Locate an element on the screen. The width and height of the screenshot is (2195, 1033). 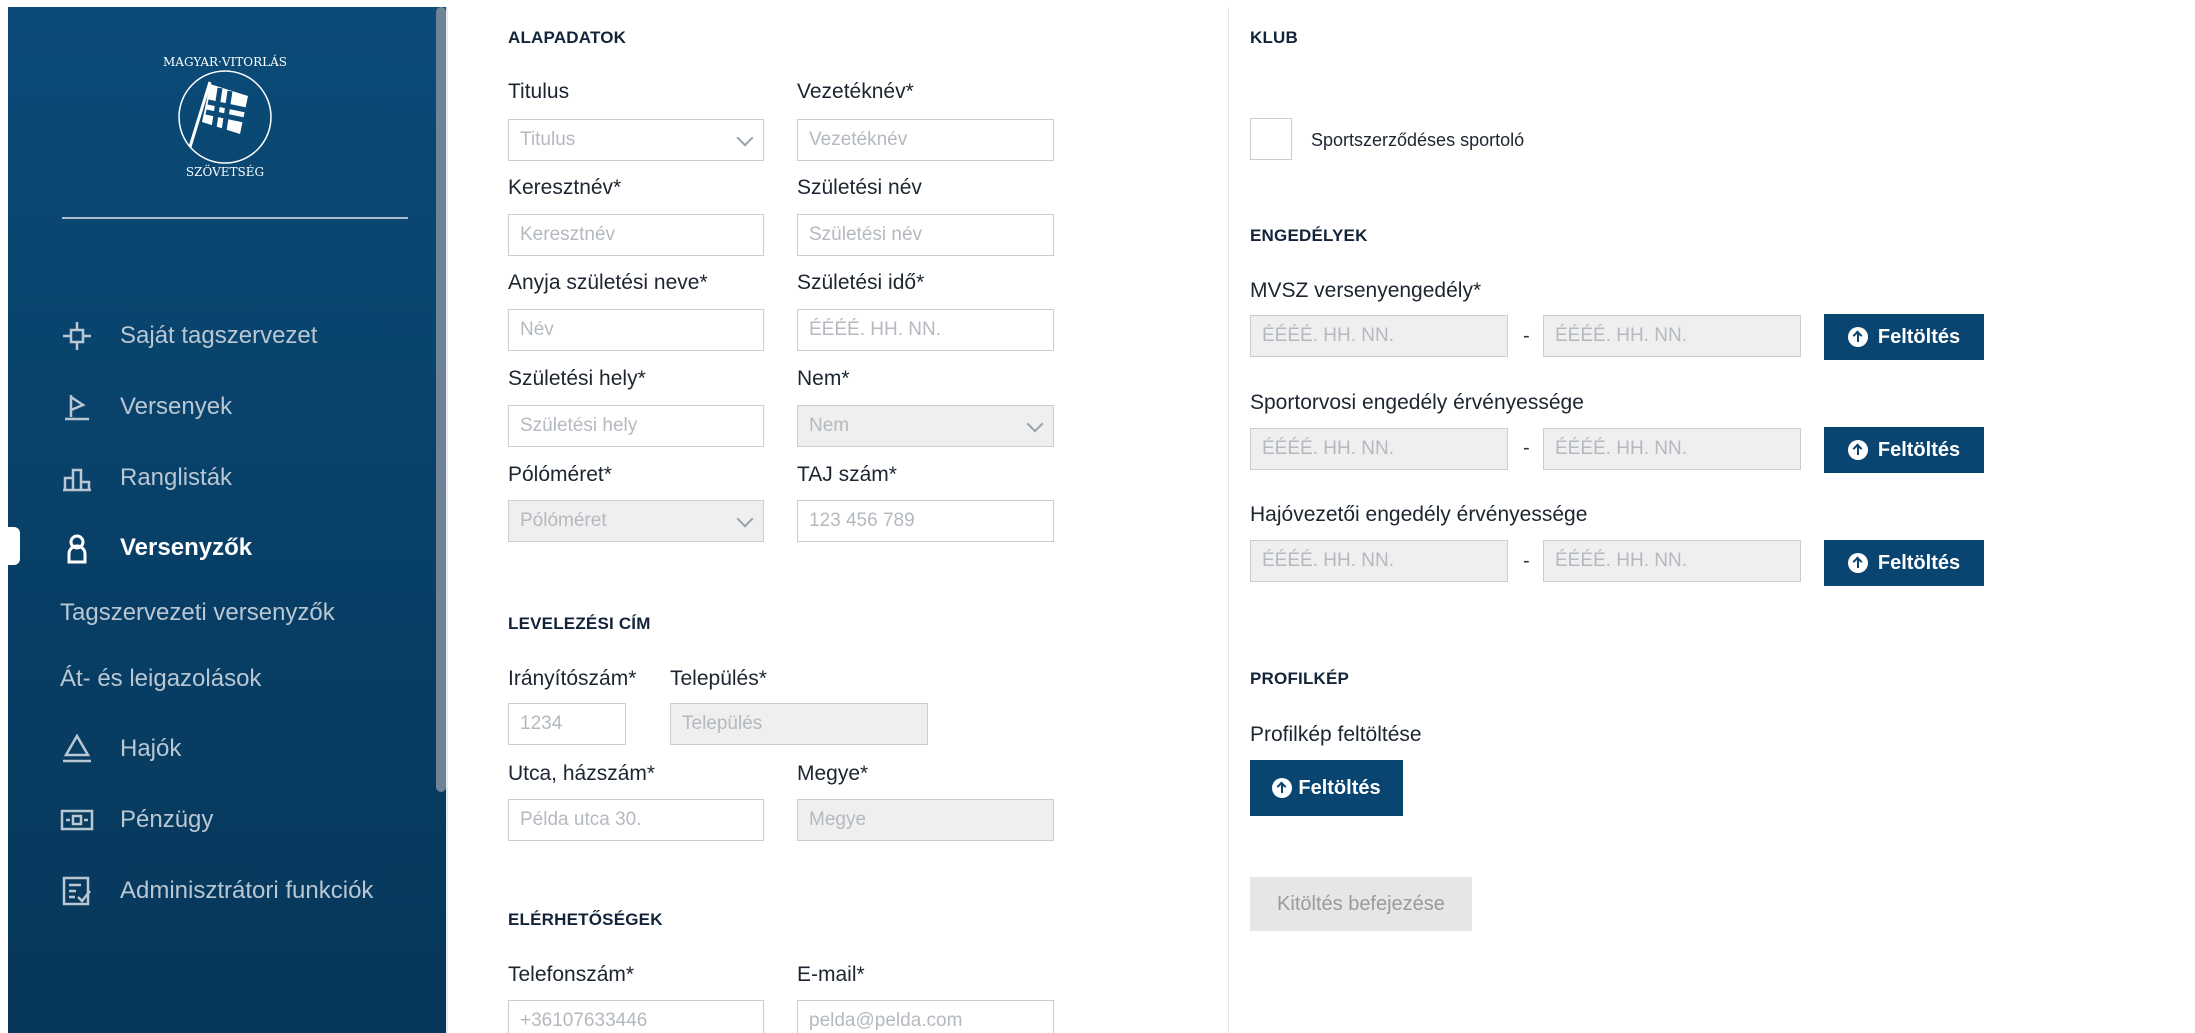
logo-divider is located at coordinates (235, 218).